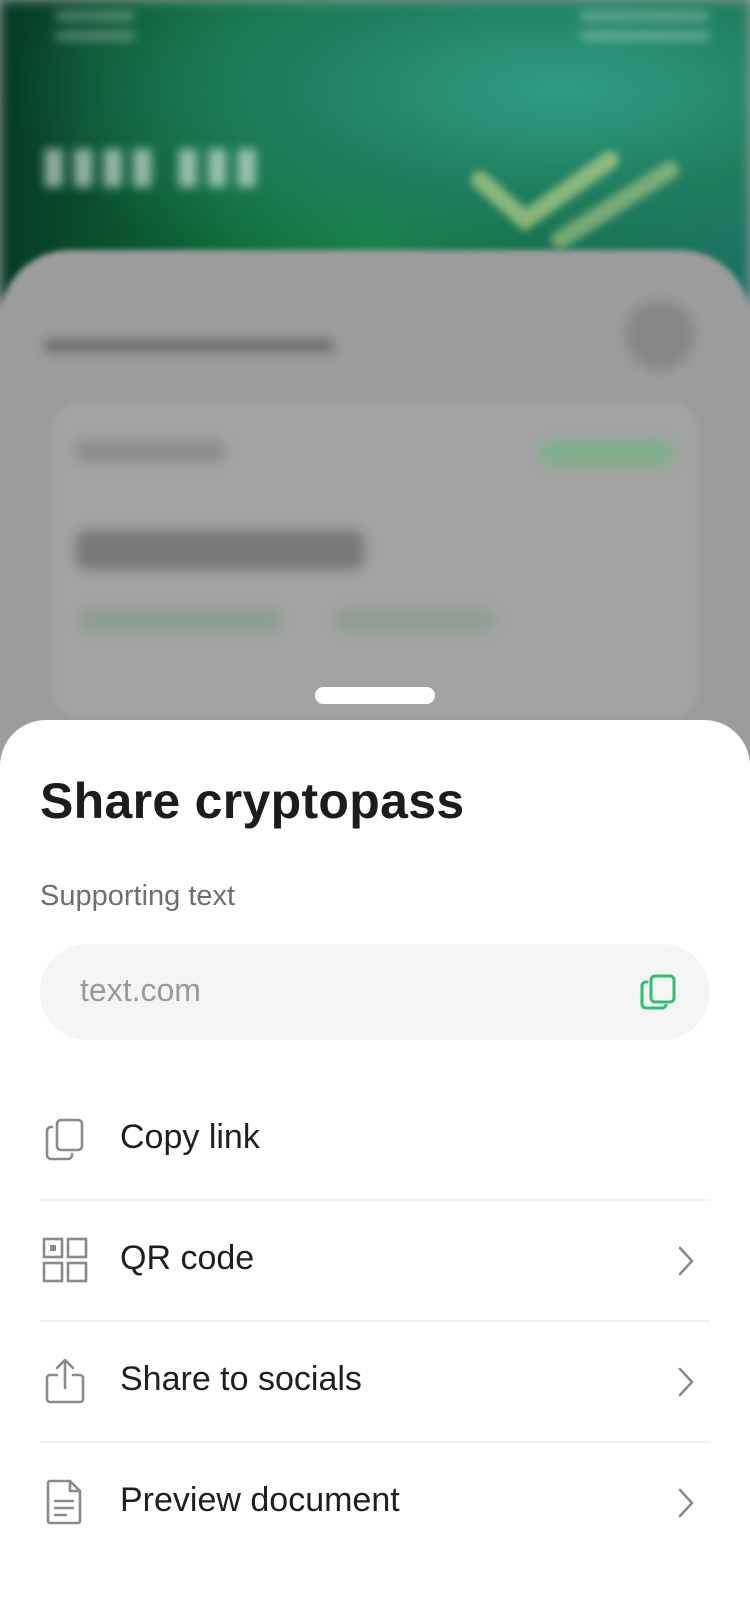 The height and width of the screenshot is (1624, 750). What do you see at coordinates (260, 1500) in the screenshot?
I see `menu-item-label: Preview document` at bounding box center [260, 1500].